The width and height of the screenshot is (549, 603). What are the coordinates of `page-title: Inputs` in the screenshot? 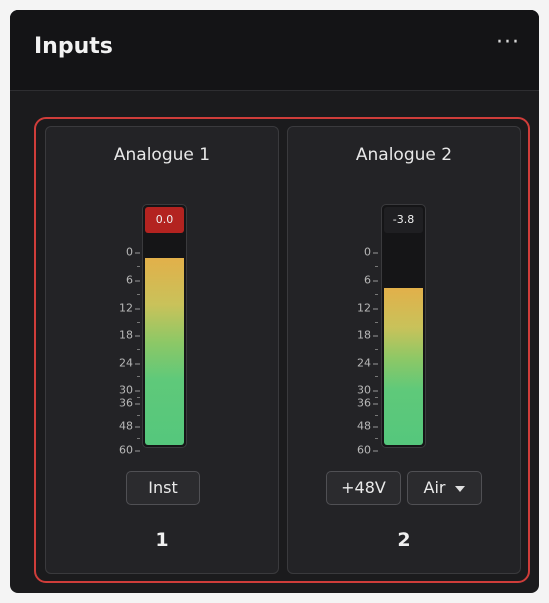 It's located at (73, 46).